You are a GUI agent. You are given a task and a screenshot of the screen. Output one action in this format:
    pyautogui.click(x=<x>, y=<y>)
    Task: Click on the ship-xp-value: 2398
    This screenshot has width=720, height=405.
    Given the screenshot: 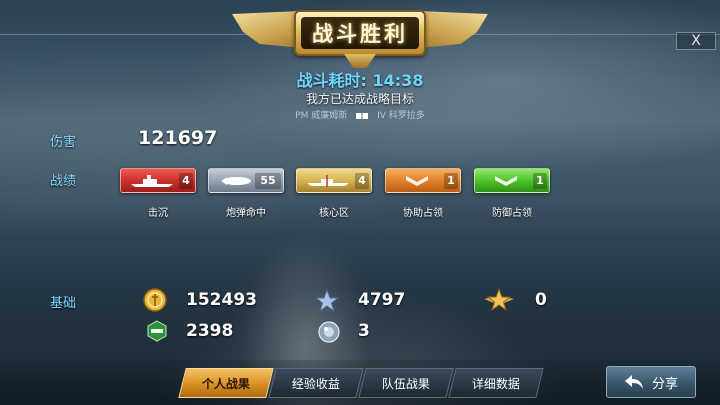 What is the action you would take?
    pyautogui.click(x=210, y=331)
    